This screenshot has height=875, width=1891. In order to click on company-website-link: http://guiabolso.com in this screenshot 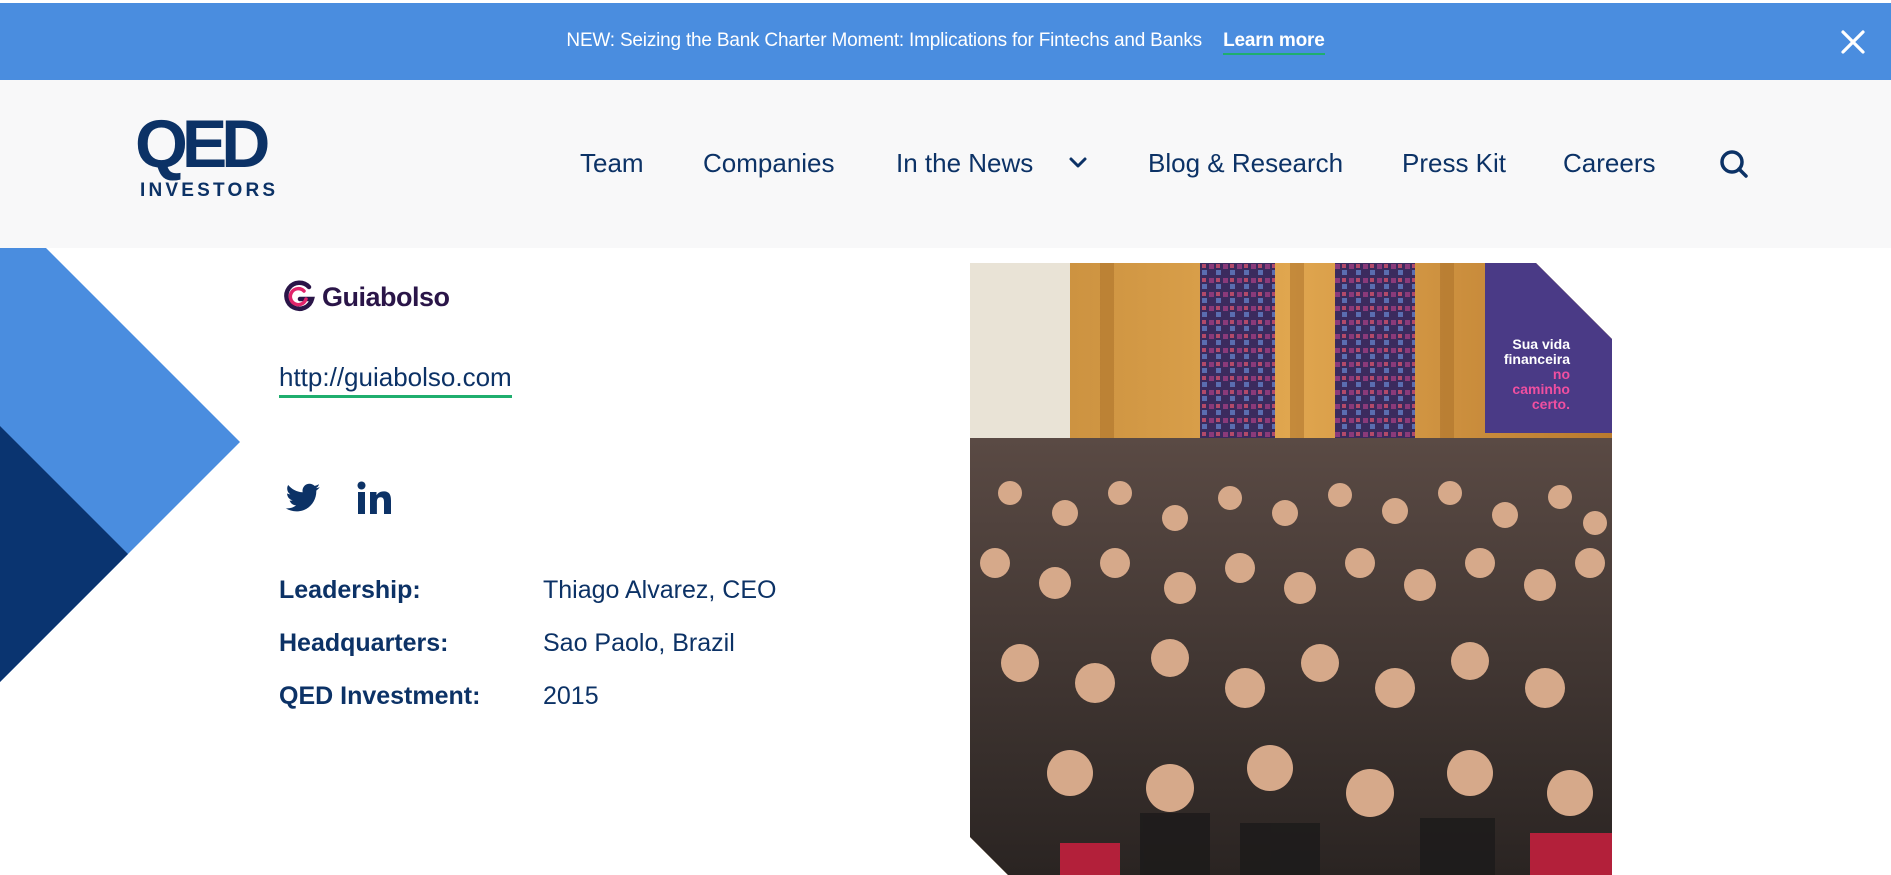, I will do `click(395, 380)`.